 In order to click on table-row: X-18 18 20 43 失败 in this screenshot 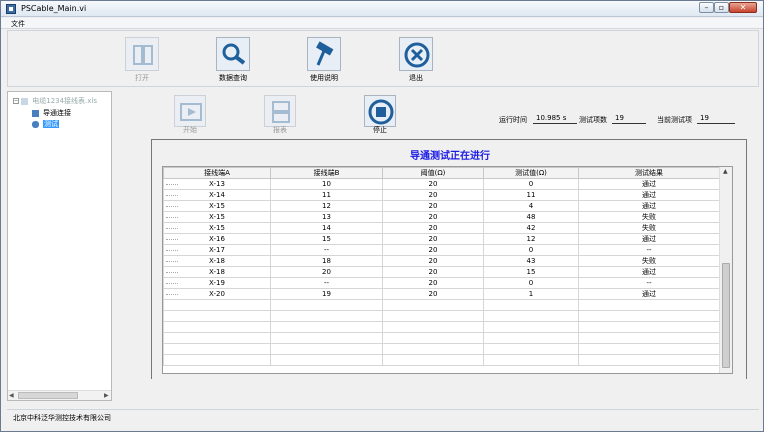, I will do `click(441, 261)`.